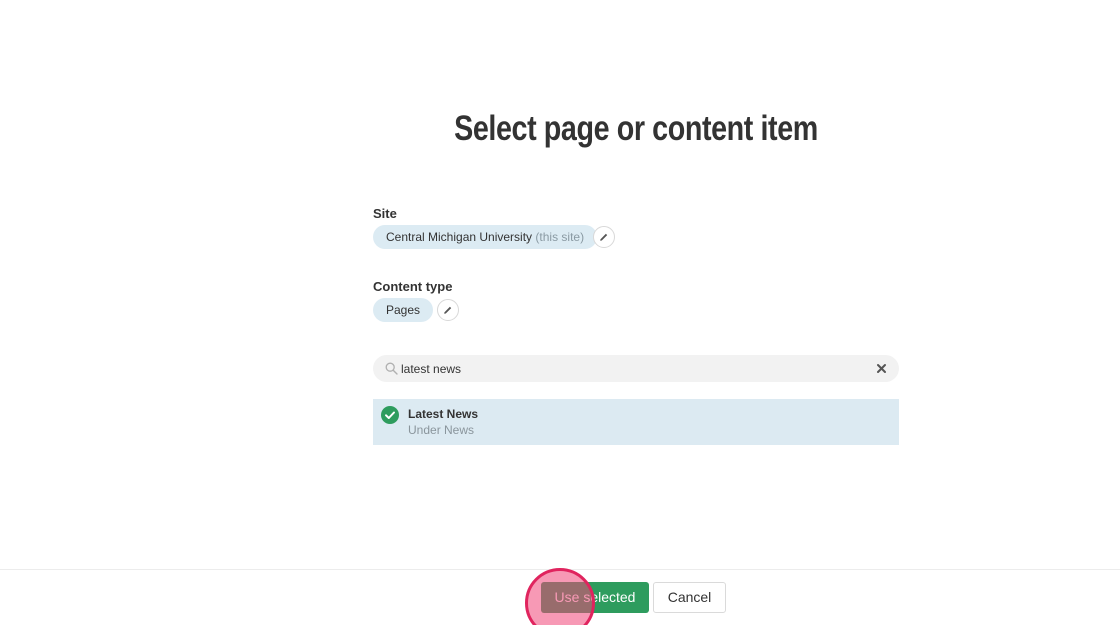 This screenshot has width=1120, height=625. Describe the element at coordinates (391, 368) in the screenshot. I see `search-icon` at that location.